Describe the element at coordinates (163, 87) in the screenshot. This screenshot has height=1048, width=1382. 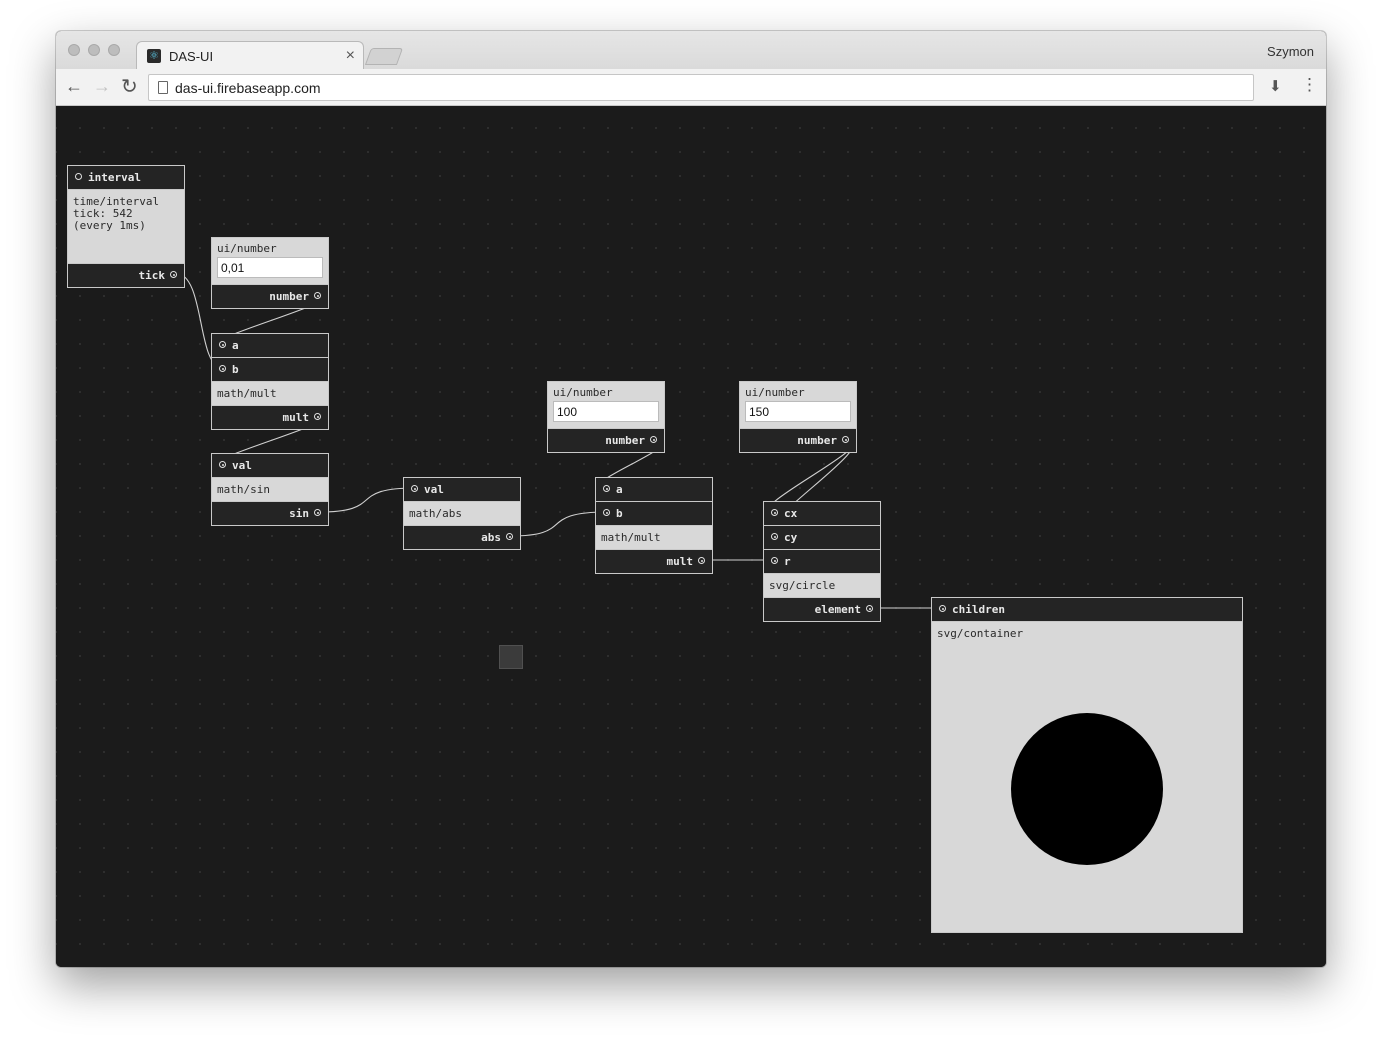
I see `page-icon` at that location.